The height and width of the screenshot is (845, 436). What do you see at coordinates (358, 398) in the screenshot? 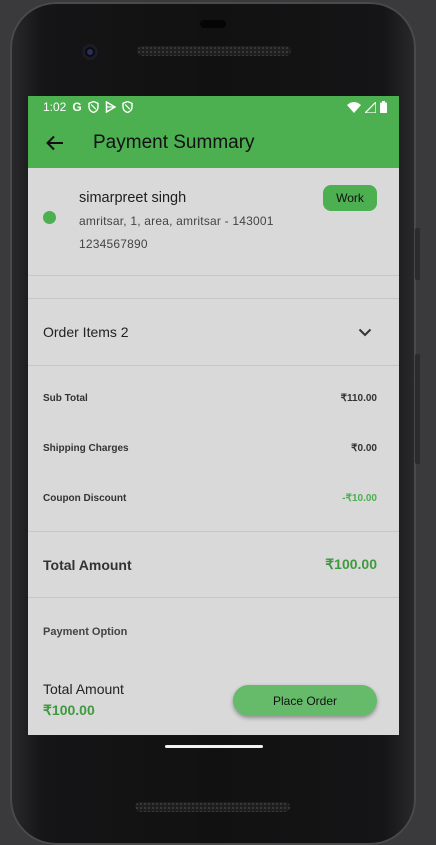
I see `subtotal-value: ₹110.00` at bounding box center [358, 398].